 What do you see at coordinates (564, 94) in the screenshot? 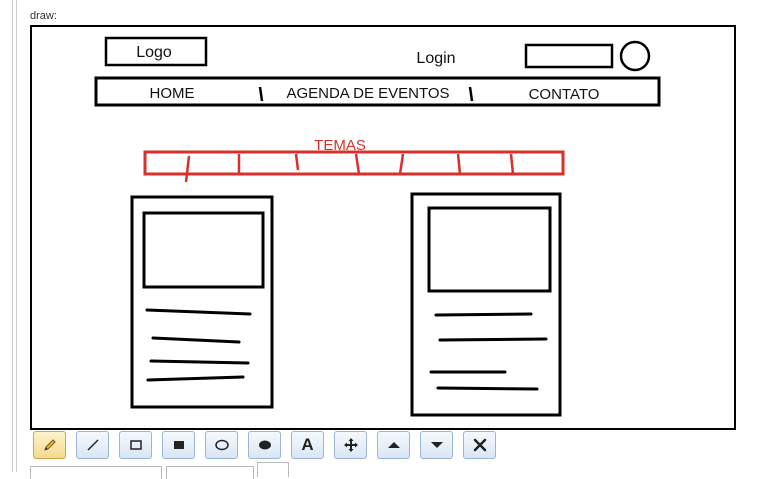
I see `sketch-nav-contato: CONTATO` at bounding box center [564, 94].